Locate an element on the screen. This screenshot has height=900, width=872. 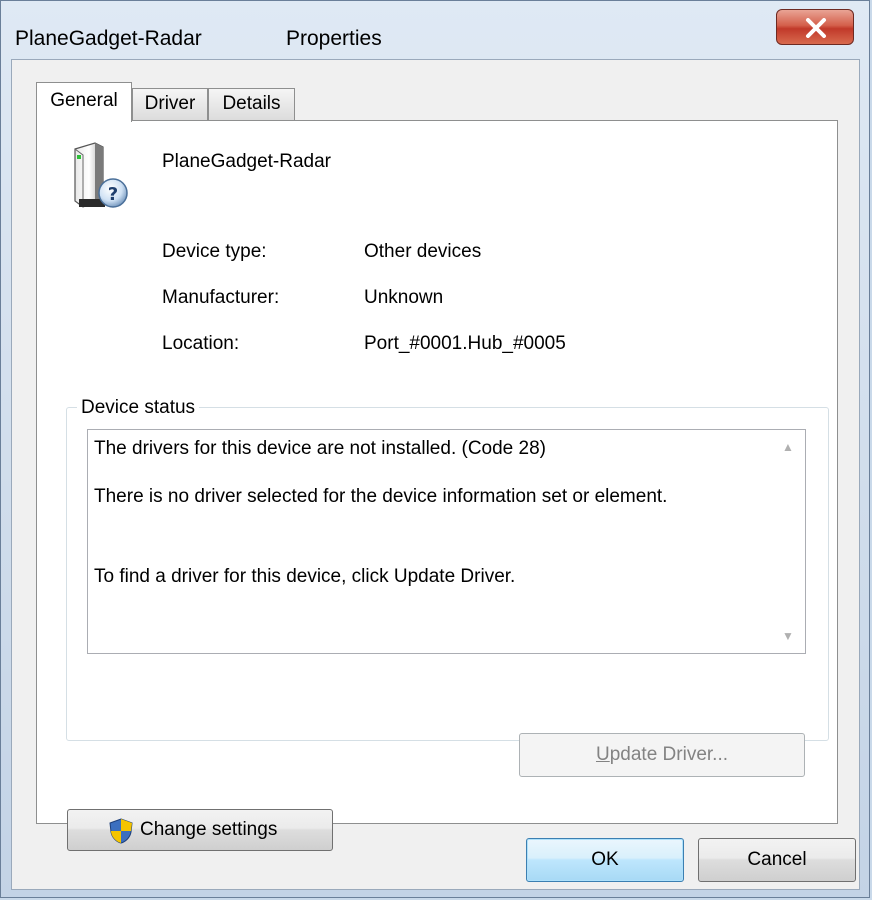
cancel-button: Cancel is located at coordinates (777, 860).